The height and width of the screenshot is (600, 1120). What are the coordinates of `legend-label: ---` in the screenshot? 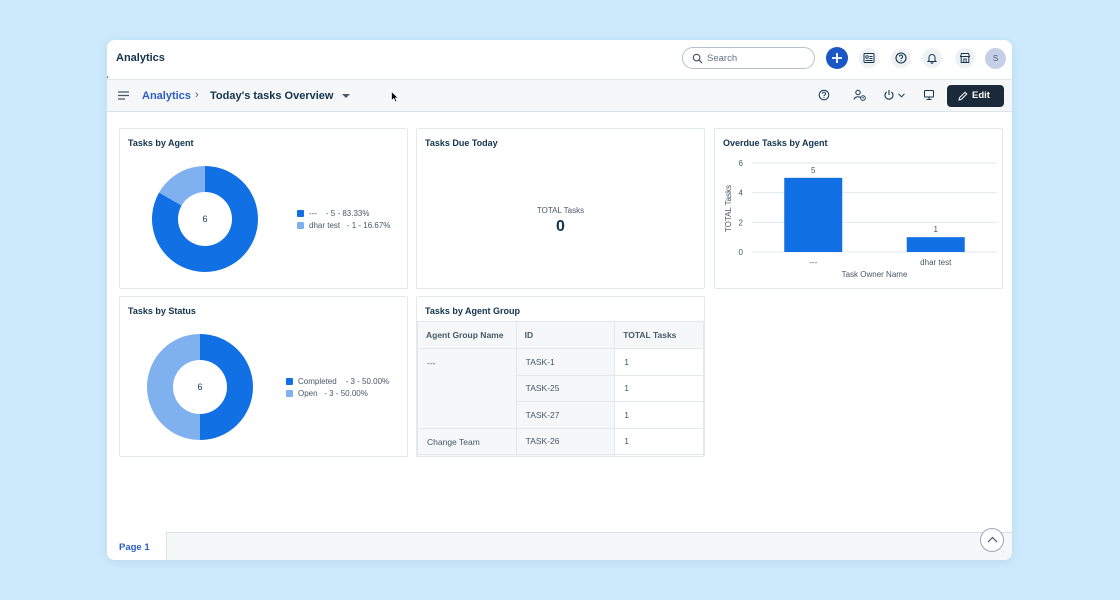 It's located at (313, 213).